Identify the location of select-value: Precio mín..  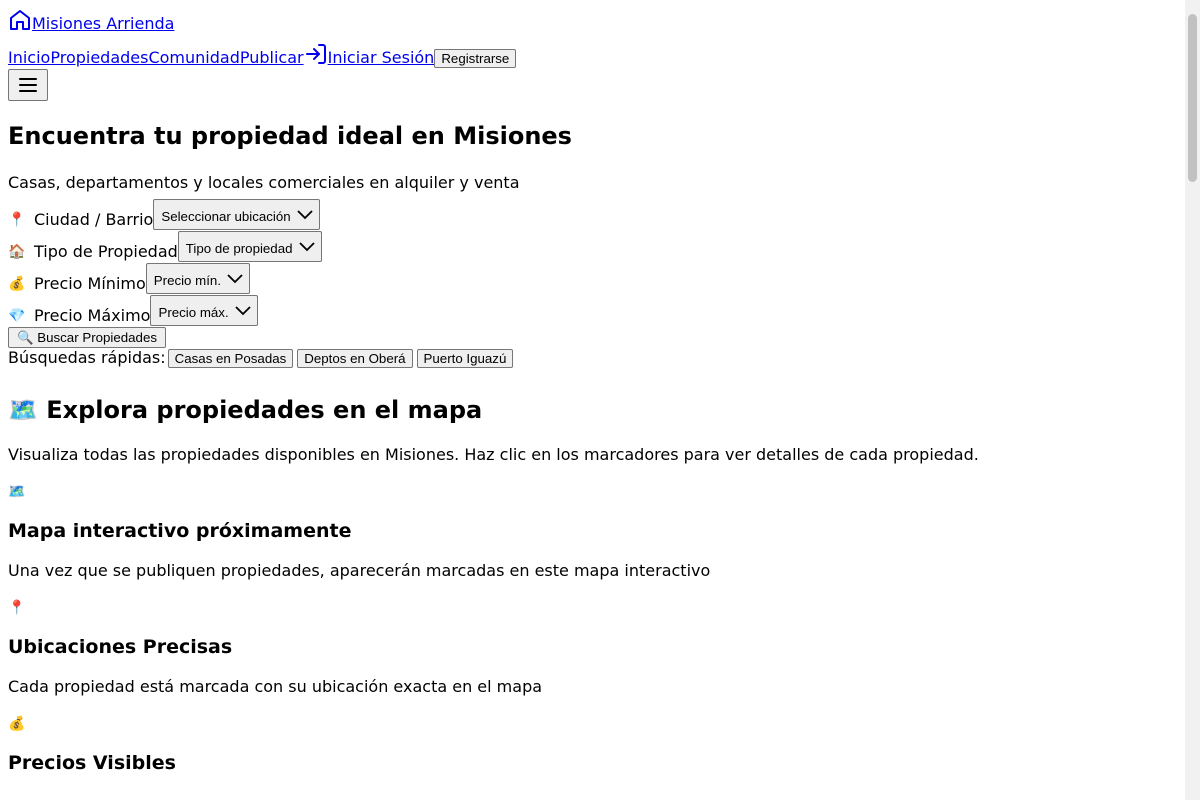
(187, 280).